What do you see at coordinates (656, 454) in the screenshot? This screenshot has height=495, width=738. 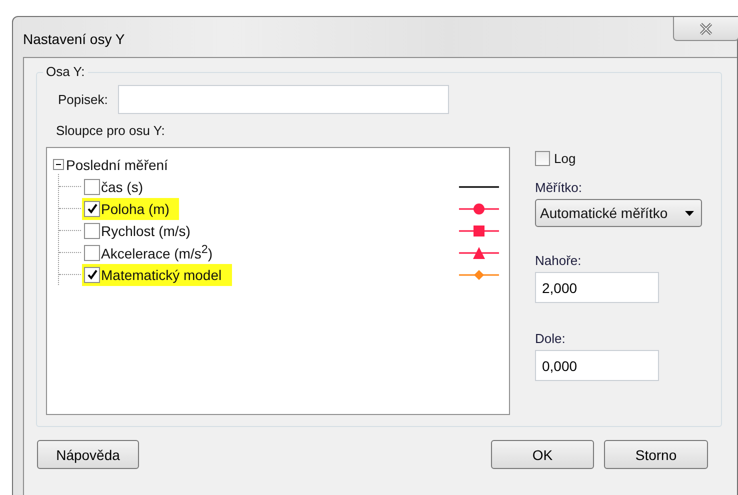 I see `cancel-button: Storno` at bounding box center [656, 454].